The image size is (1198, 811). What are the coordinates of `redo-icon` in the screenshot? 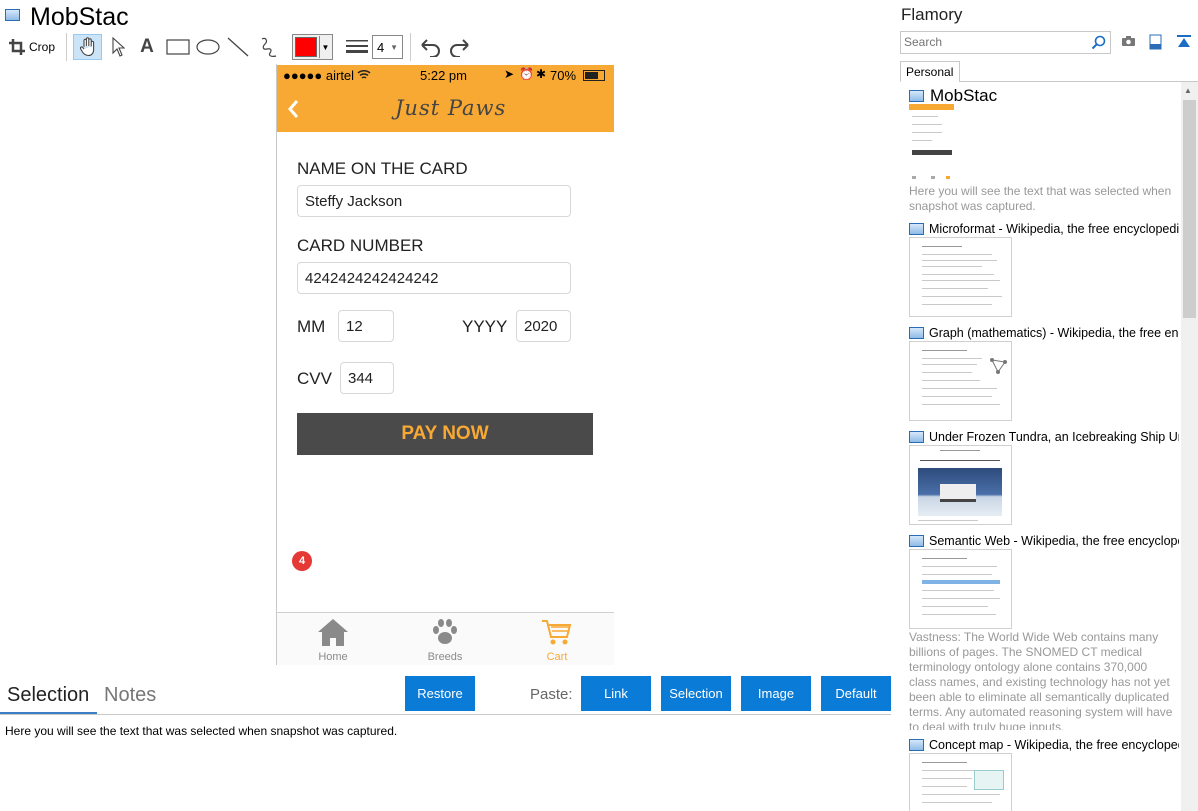 It's located at (459, 48).